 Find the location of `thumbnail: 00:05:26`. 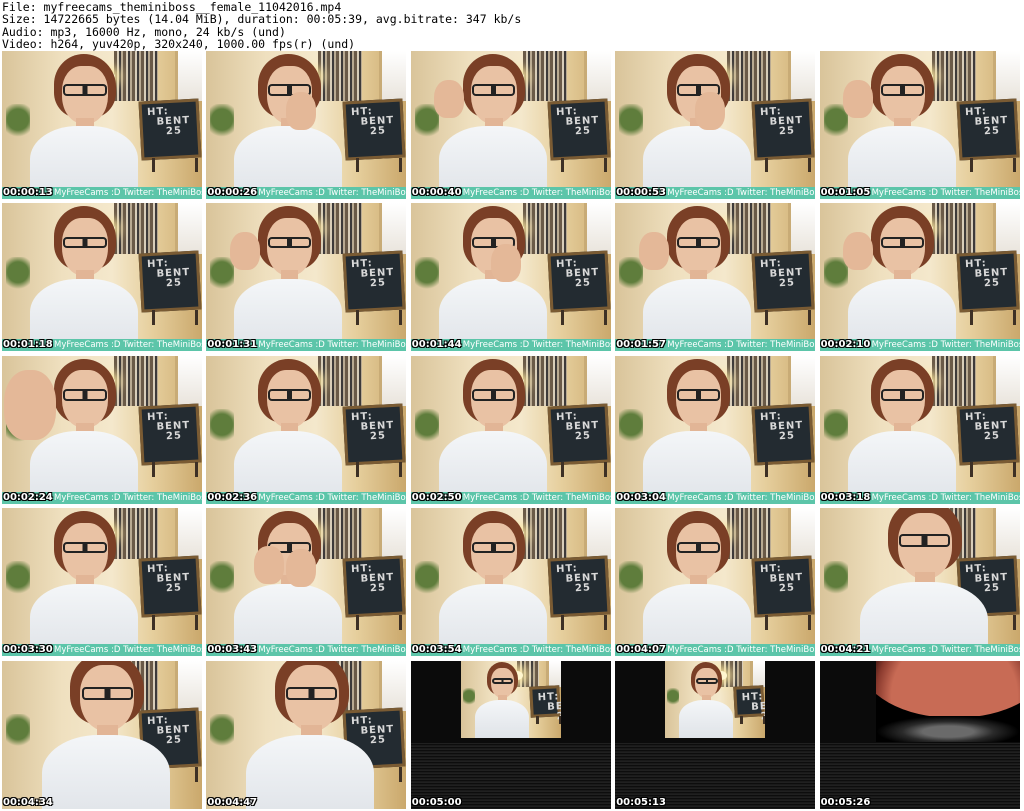

thumbnail: 00:05:26 is located at coordinates (919, 734).